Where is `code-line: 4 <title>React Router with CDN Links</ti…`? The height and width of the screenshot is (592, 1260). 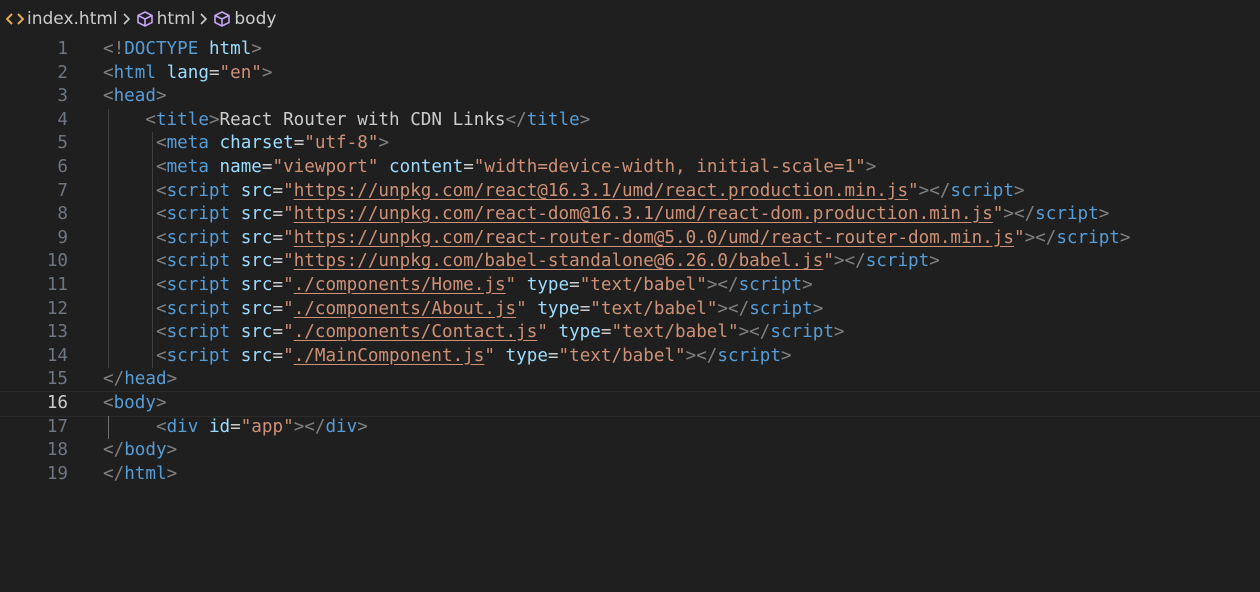
code-line: 4 <title>React Router with CDN Links</ti… is located at coordinates (630, 120).